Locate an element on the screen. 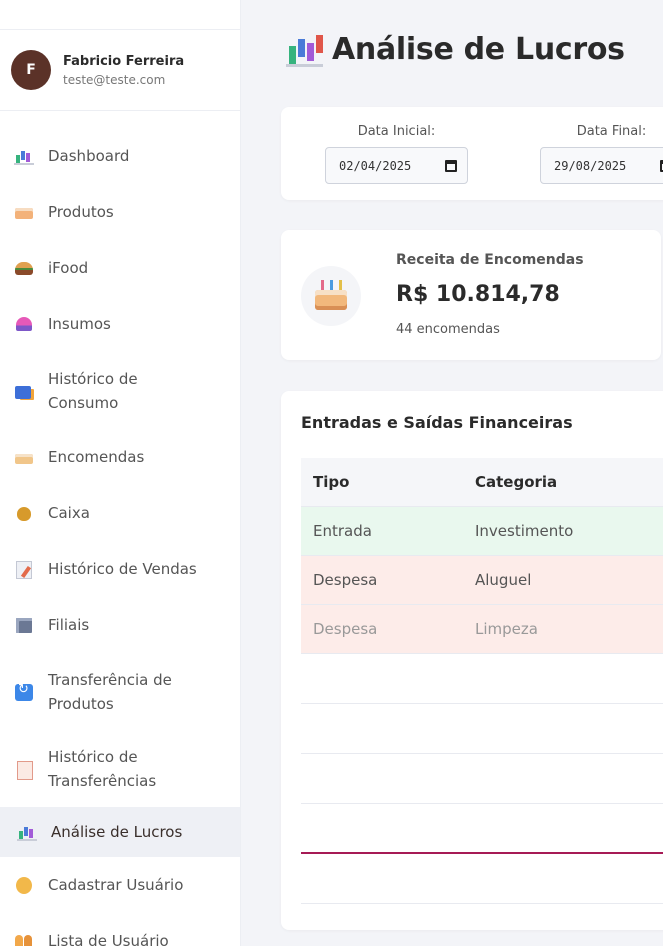 The height and width of the screenshot is (946, 663). calendar-icon is located at coordinates (451, 165).